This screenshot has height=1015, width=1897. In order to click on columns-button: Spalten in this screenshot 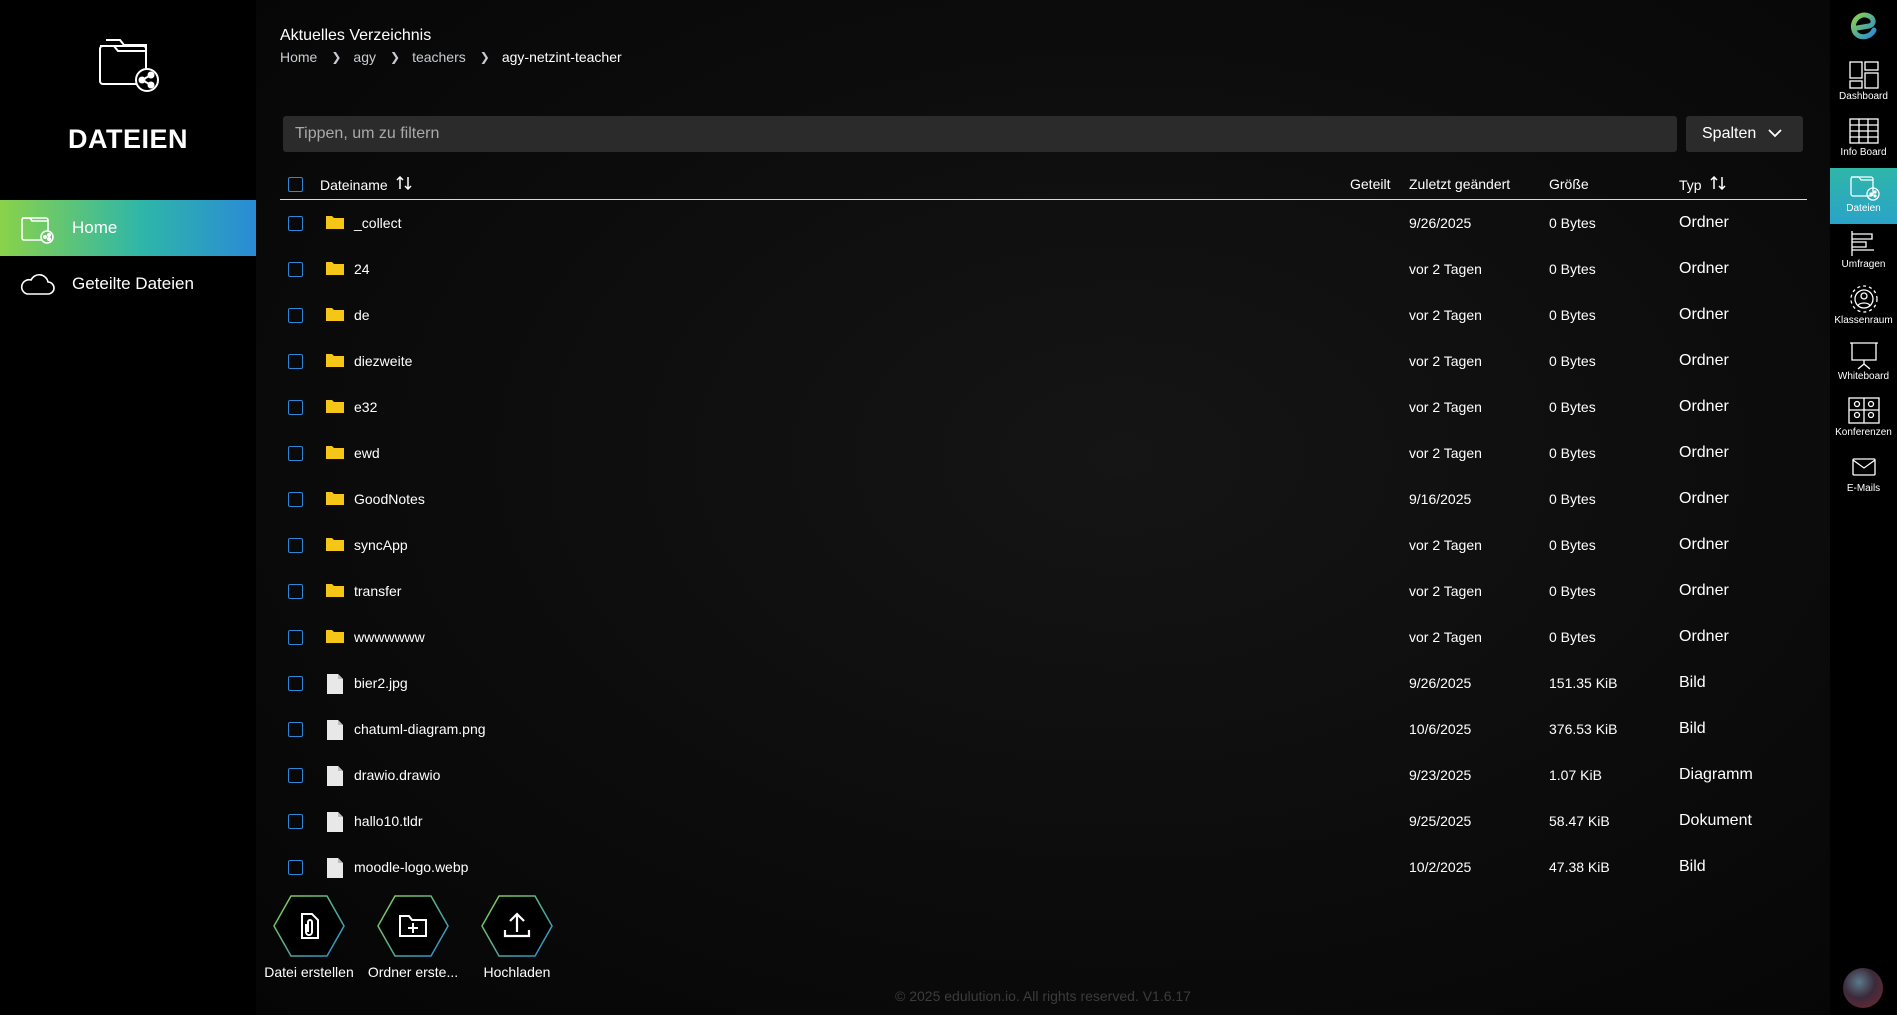, I will do `click(1744, 134)`.